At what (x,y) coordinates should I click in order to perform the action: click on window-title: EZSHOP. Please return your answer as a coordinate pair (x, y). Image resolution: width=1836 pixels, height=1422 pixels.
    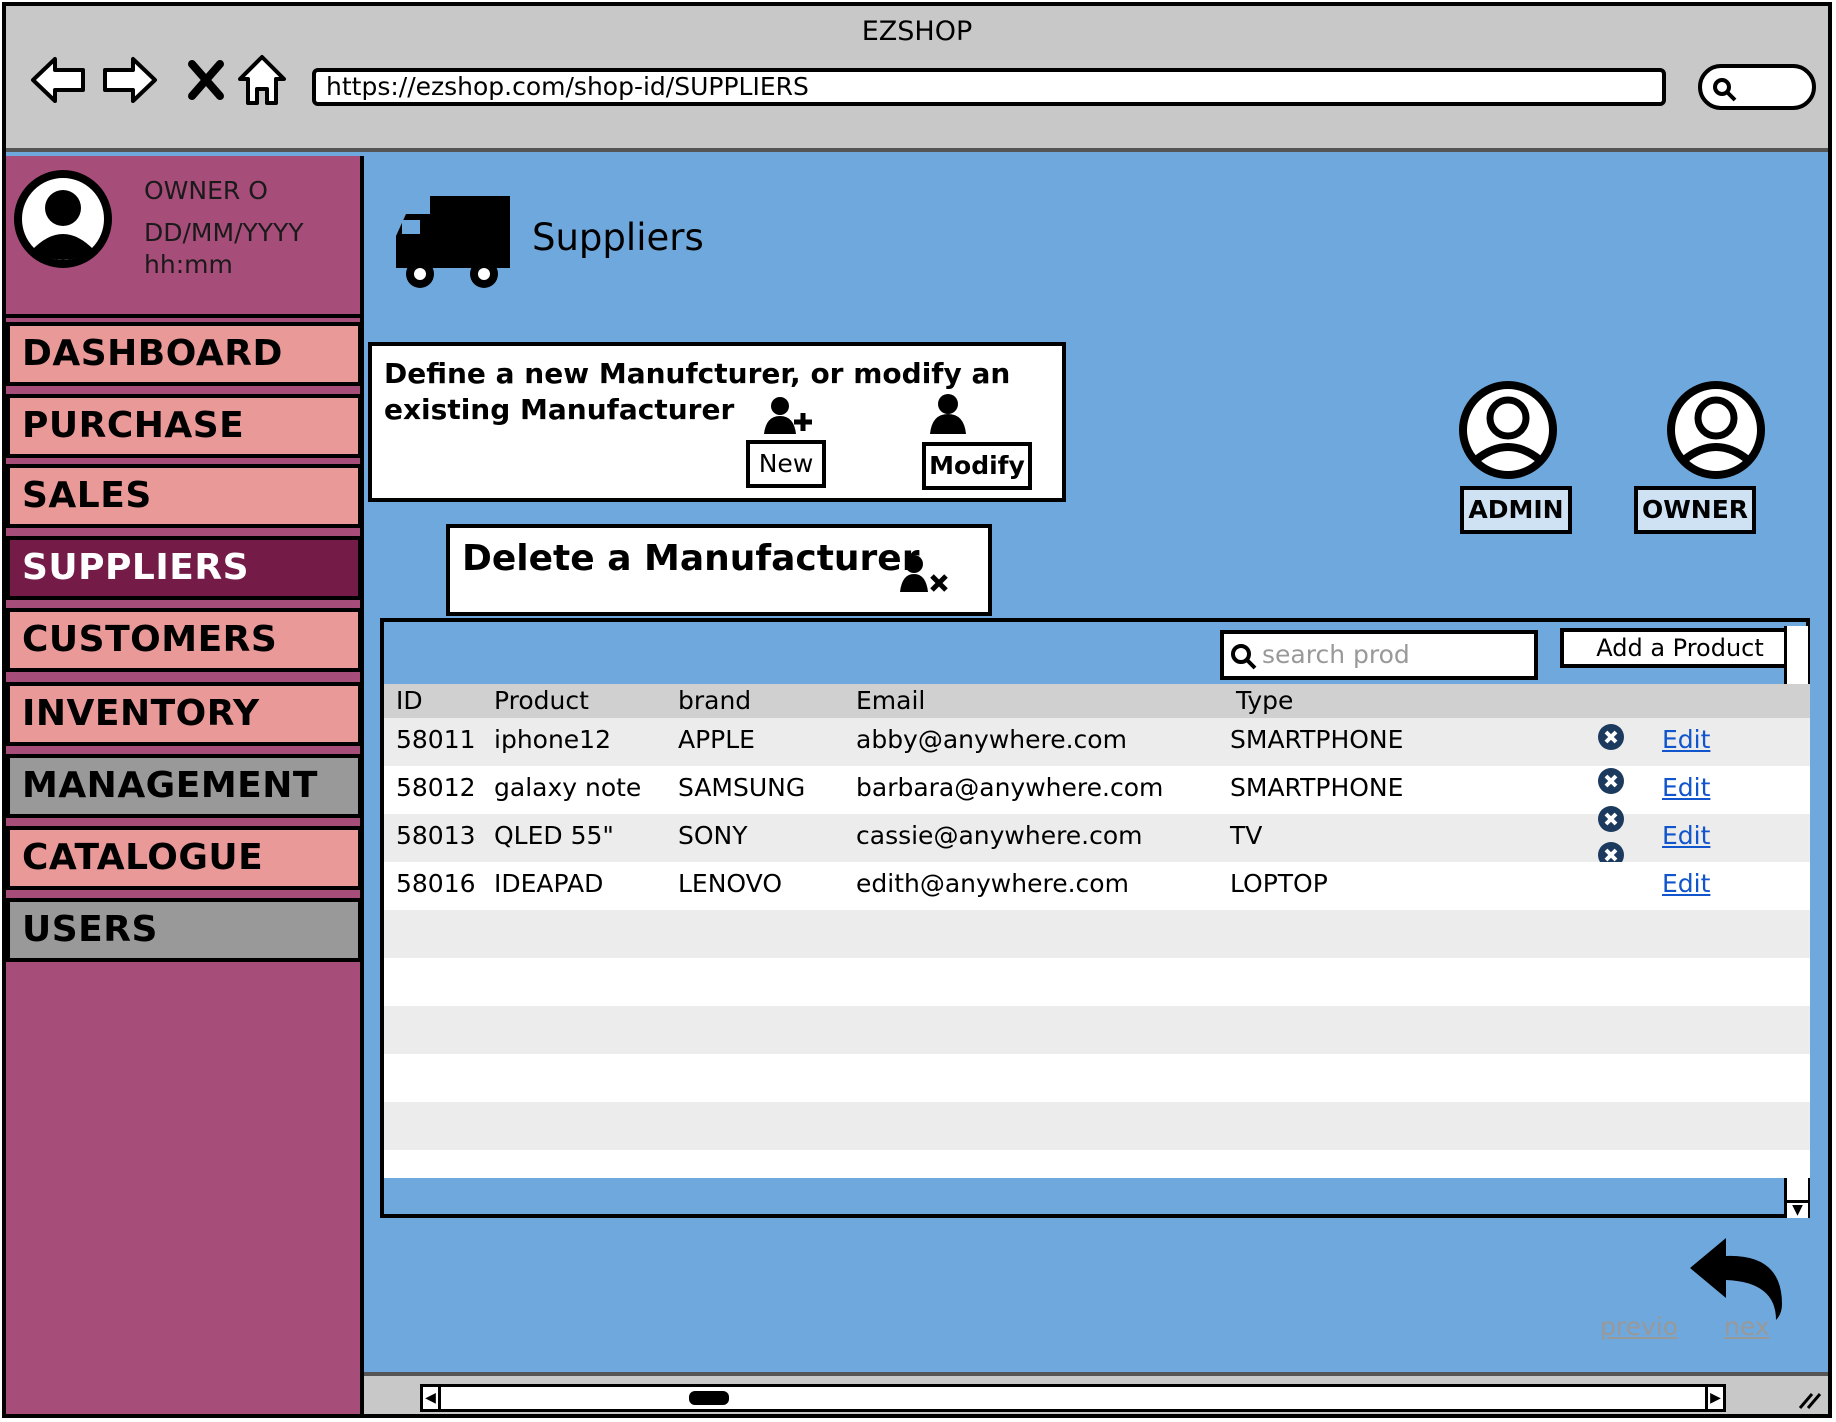
    Looking at the image, I should click on (917, 31).